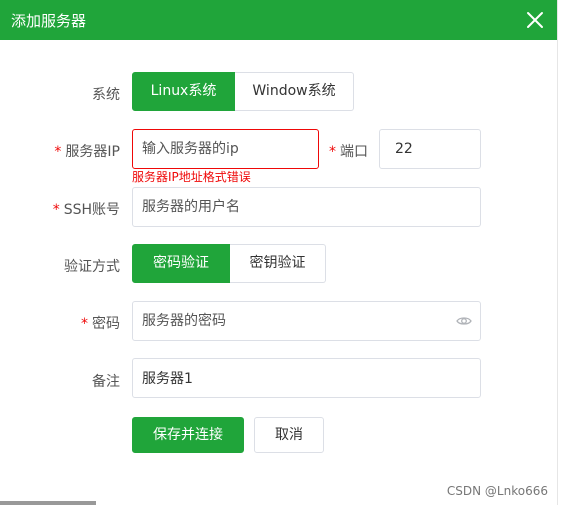 The height and width of the screenshot is (505, 562). What do you see at coordinates (183, 91) in the screenshot?
I see `system-option-linux: Linux系统` at bounding box center [183, 91].